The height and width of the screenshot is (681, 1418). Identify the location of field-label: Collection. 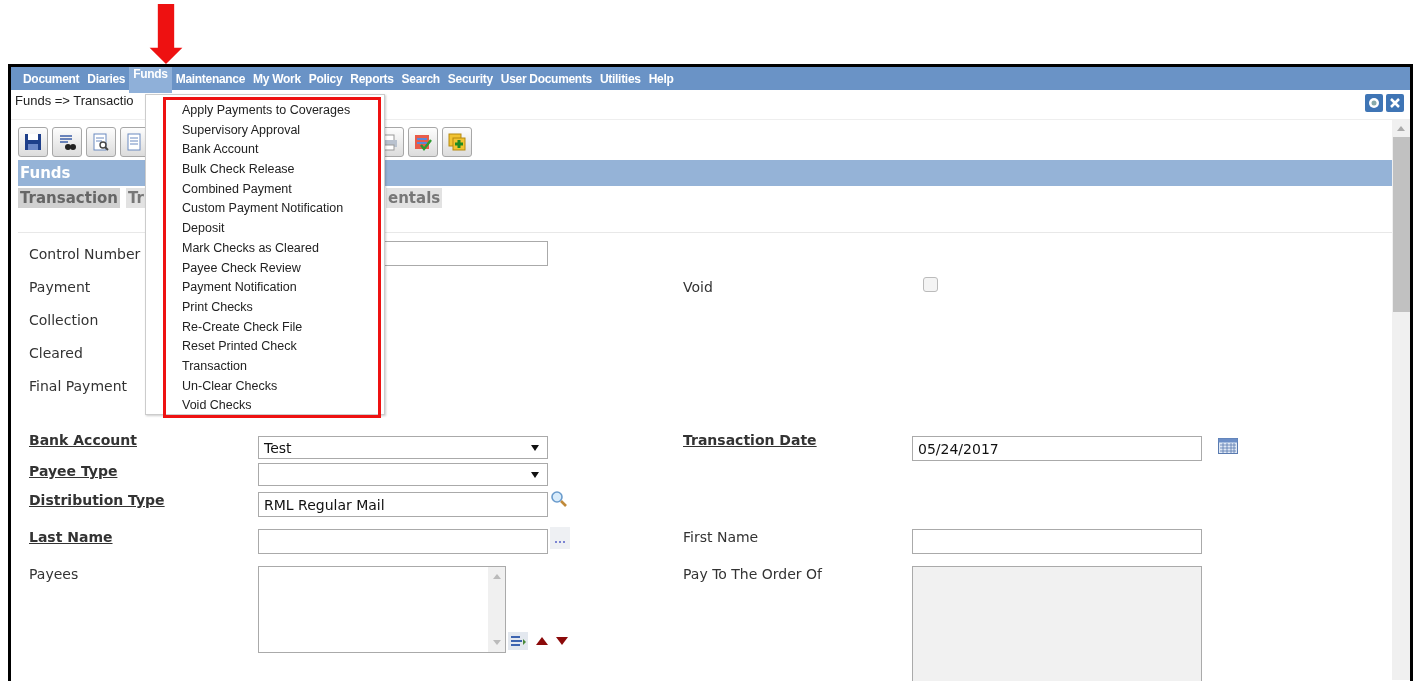
(64, 319).